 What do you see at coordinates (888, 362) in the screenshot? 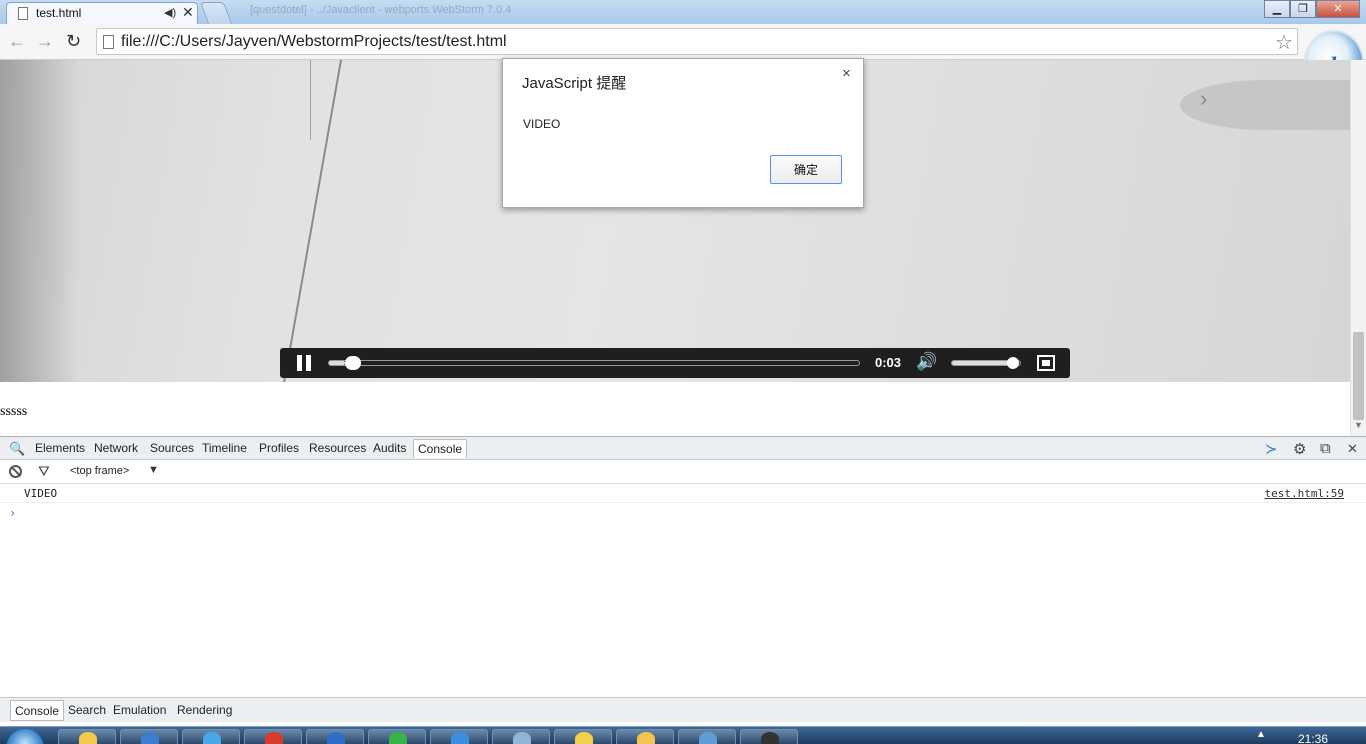
I see `current-time: 0:03` at bounding box center [888, 362].